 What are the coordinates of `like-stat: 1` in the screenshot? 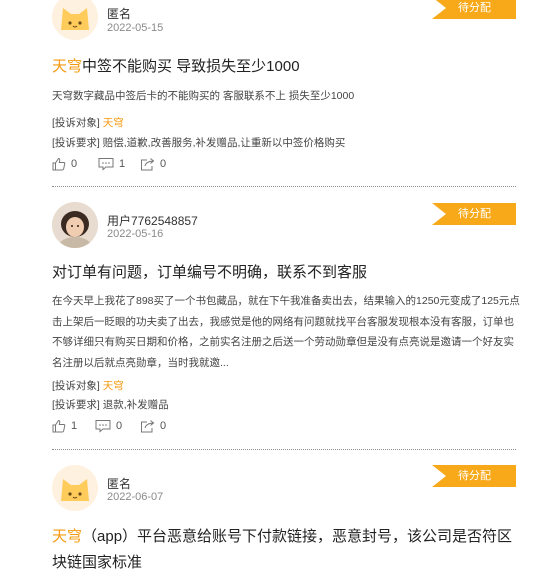 It's located at (64, 426).